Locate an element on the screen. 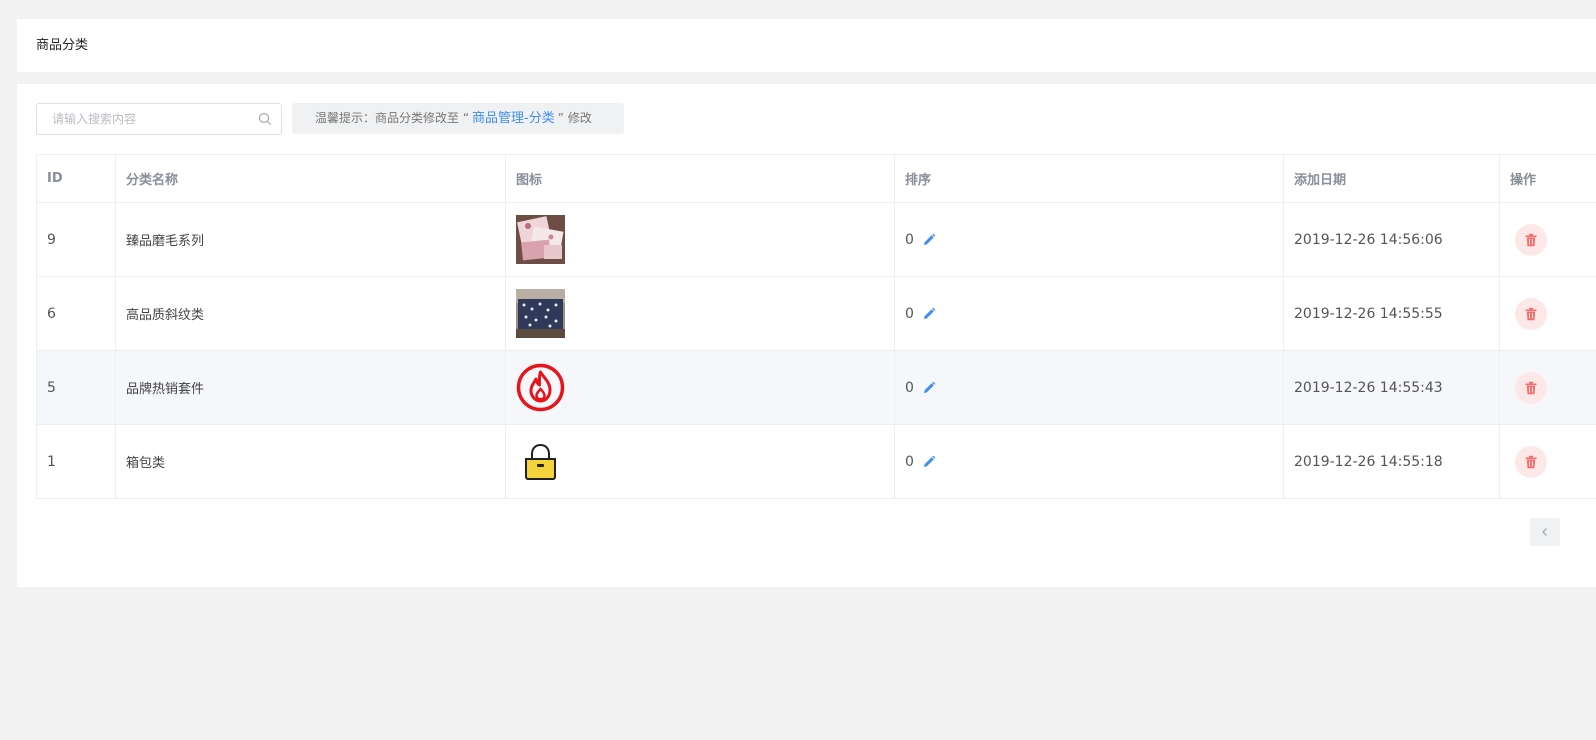 The height and width of the screenshot is (740, 1596). cell-name: 高品质斜纹类 is located at coordinates (310, 313).